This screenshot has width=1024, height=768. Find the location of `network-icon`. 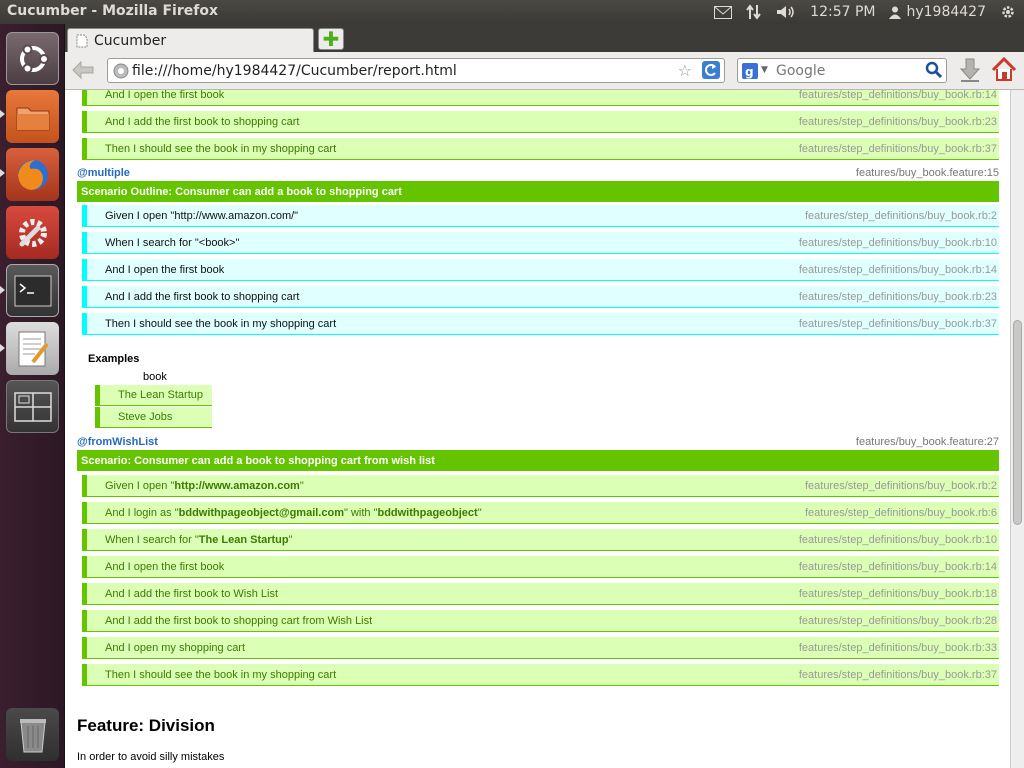

network-icon is located at coordinates (754, 12).